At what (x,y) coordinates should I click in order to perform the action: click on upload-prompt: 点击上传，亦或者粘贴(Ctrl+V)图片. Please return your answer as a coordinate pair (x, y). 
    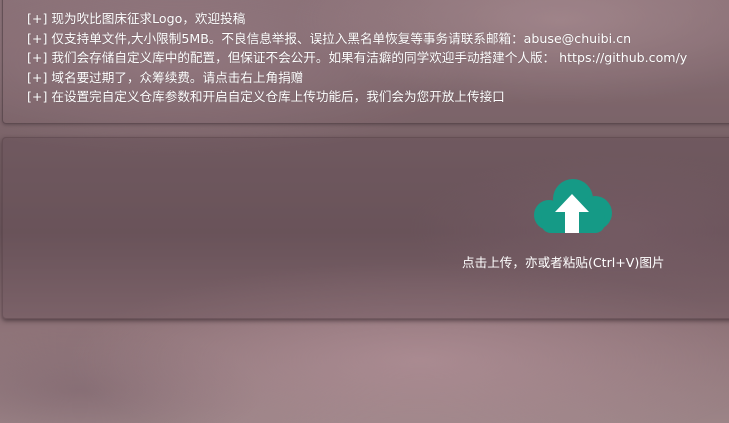
    Looking at the image, I should click on (563, 262).